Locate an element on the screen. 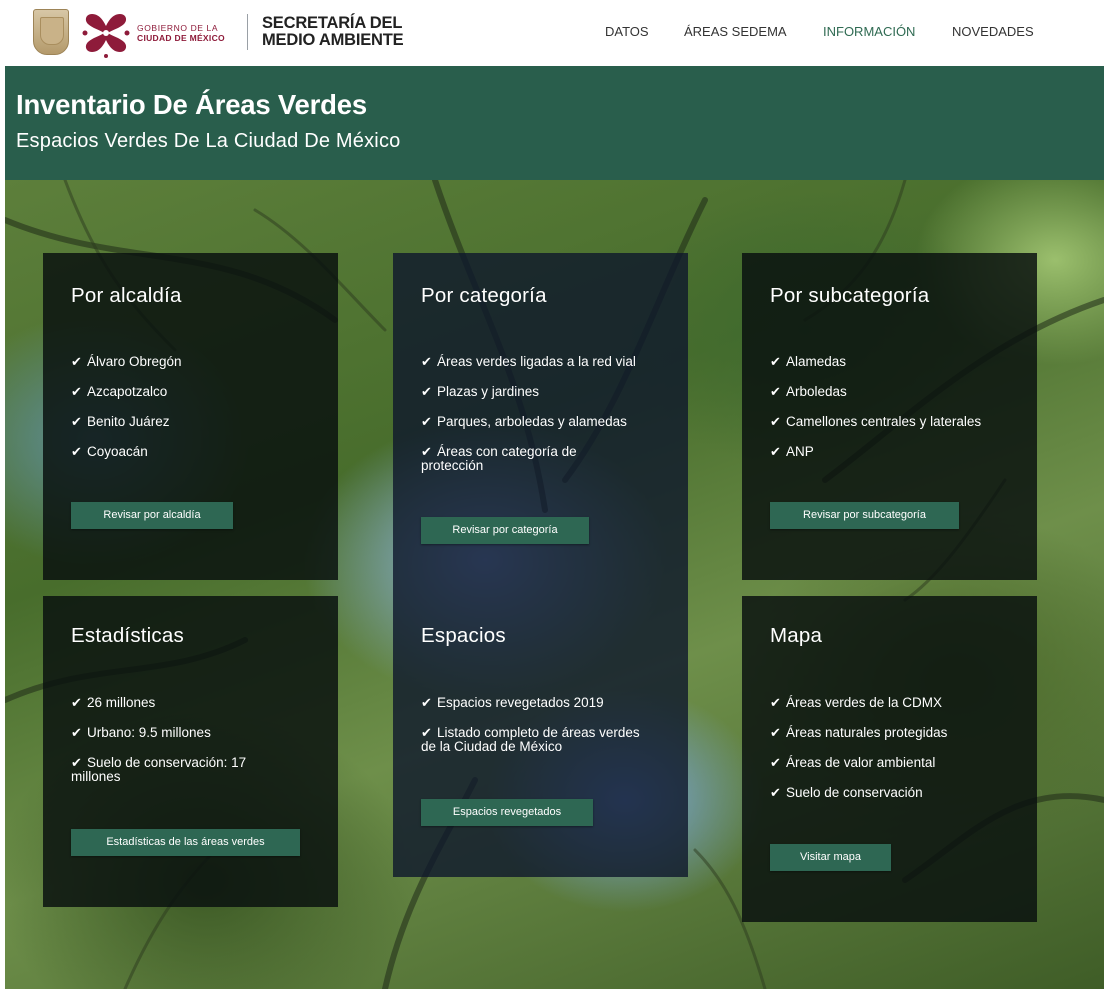  card-title-espacios: Espacios is located at coordinates (463, 635).